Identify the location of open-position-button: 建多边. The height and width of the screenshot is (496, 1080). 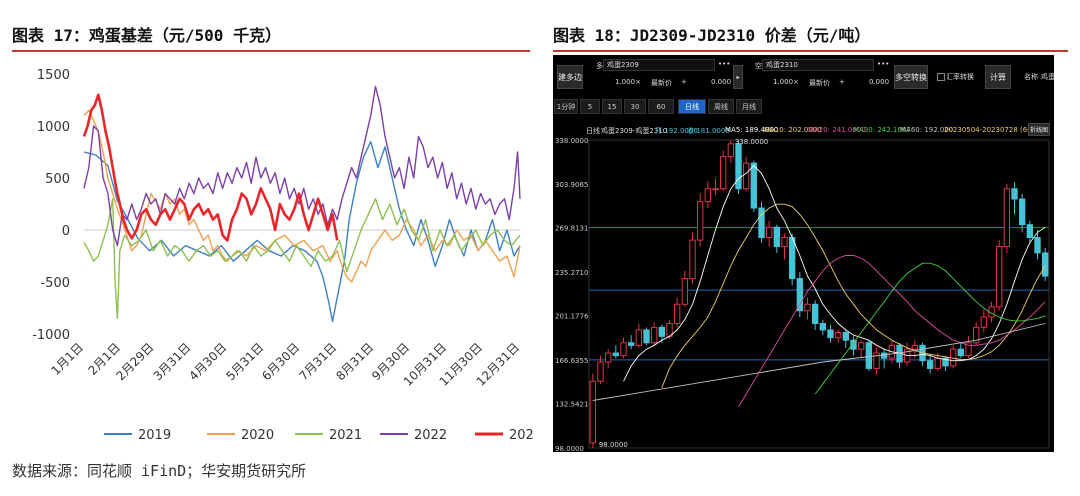
(570, 77).